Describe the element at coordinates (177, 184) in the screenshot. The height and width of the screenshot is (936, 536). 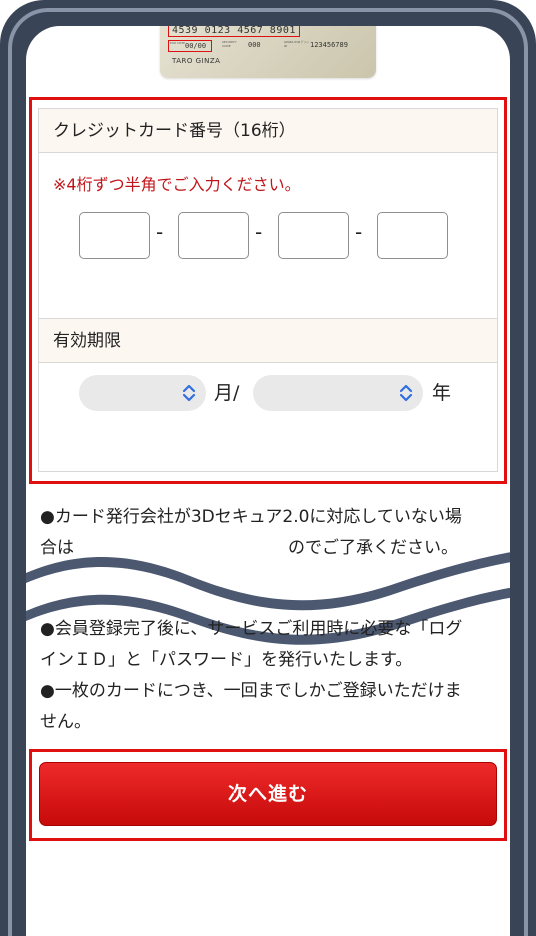
I see `card-number-note: ※4桁ずつ半角でご入力ください。` at that location.